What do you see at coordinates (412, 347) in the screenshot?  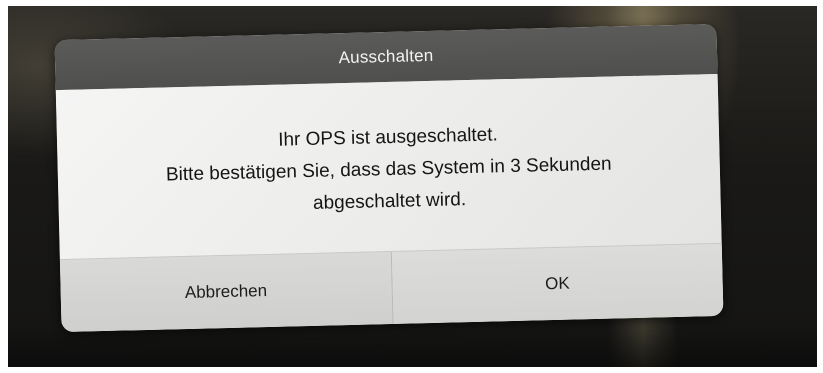 I see `screen-bezel` at bounding box center [412, 347].